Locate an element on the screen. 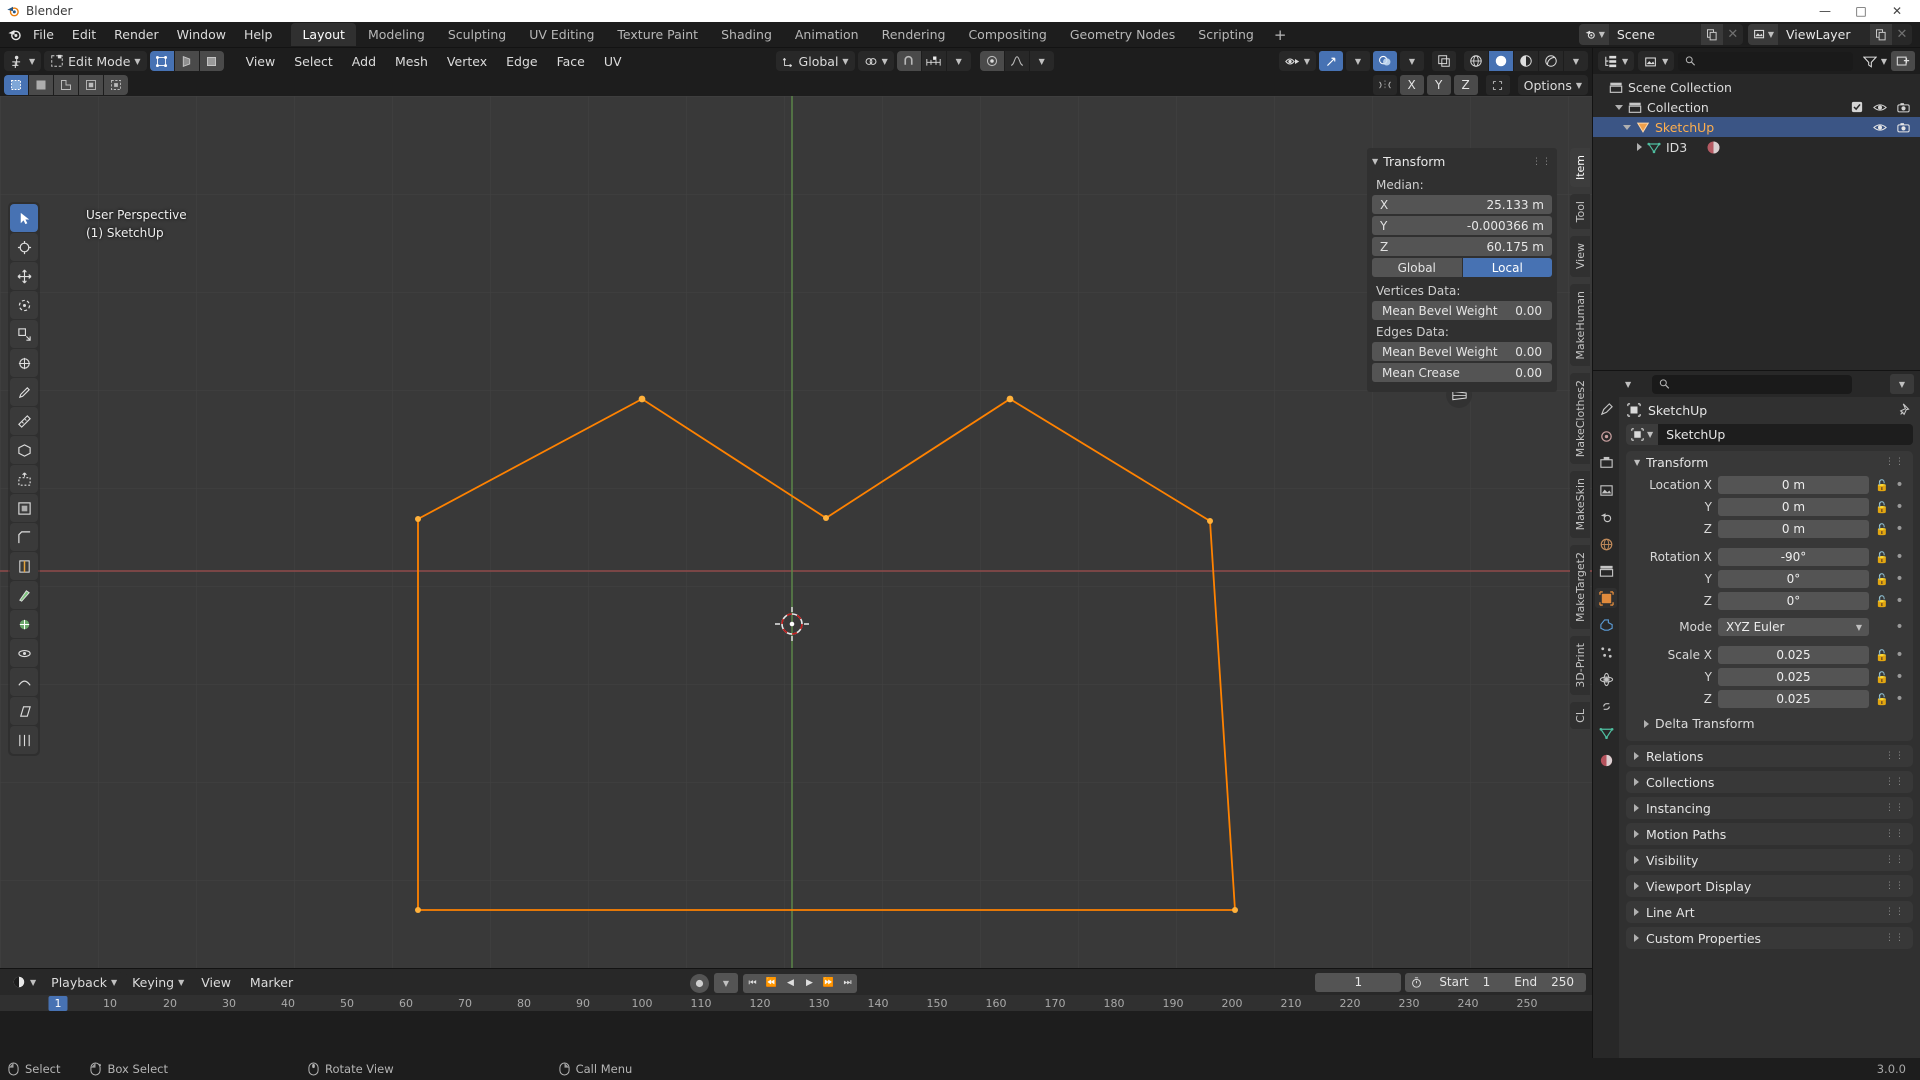  tweak-tool-icon is located at coordinates (24, 218).